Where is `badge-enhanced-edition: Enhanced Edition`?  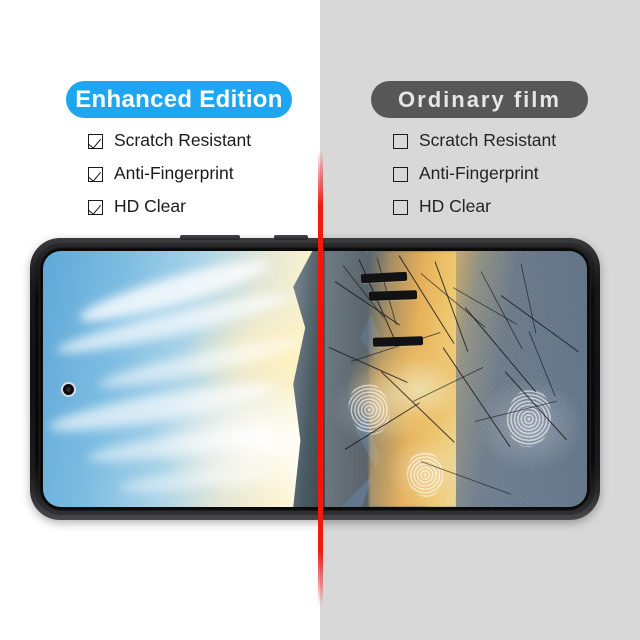 badge-enhanced-edition: Enhanced Edition is located at coordinates (179, 99).